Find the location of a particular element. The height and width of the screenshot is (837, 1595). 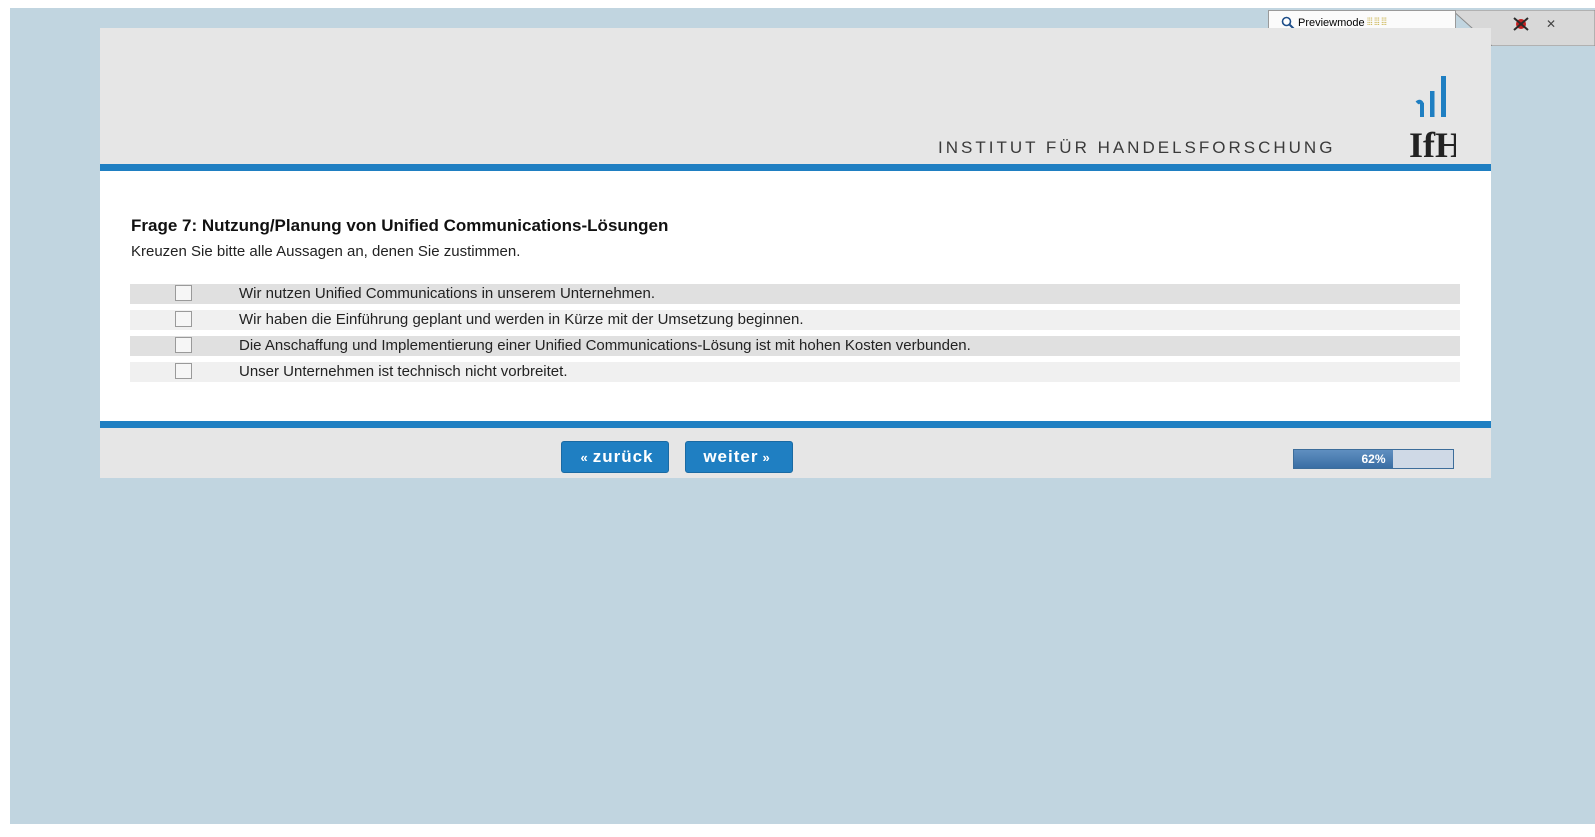

double-left-arrow-icon: « is located at coordinates (584, 457).